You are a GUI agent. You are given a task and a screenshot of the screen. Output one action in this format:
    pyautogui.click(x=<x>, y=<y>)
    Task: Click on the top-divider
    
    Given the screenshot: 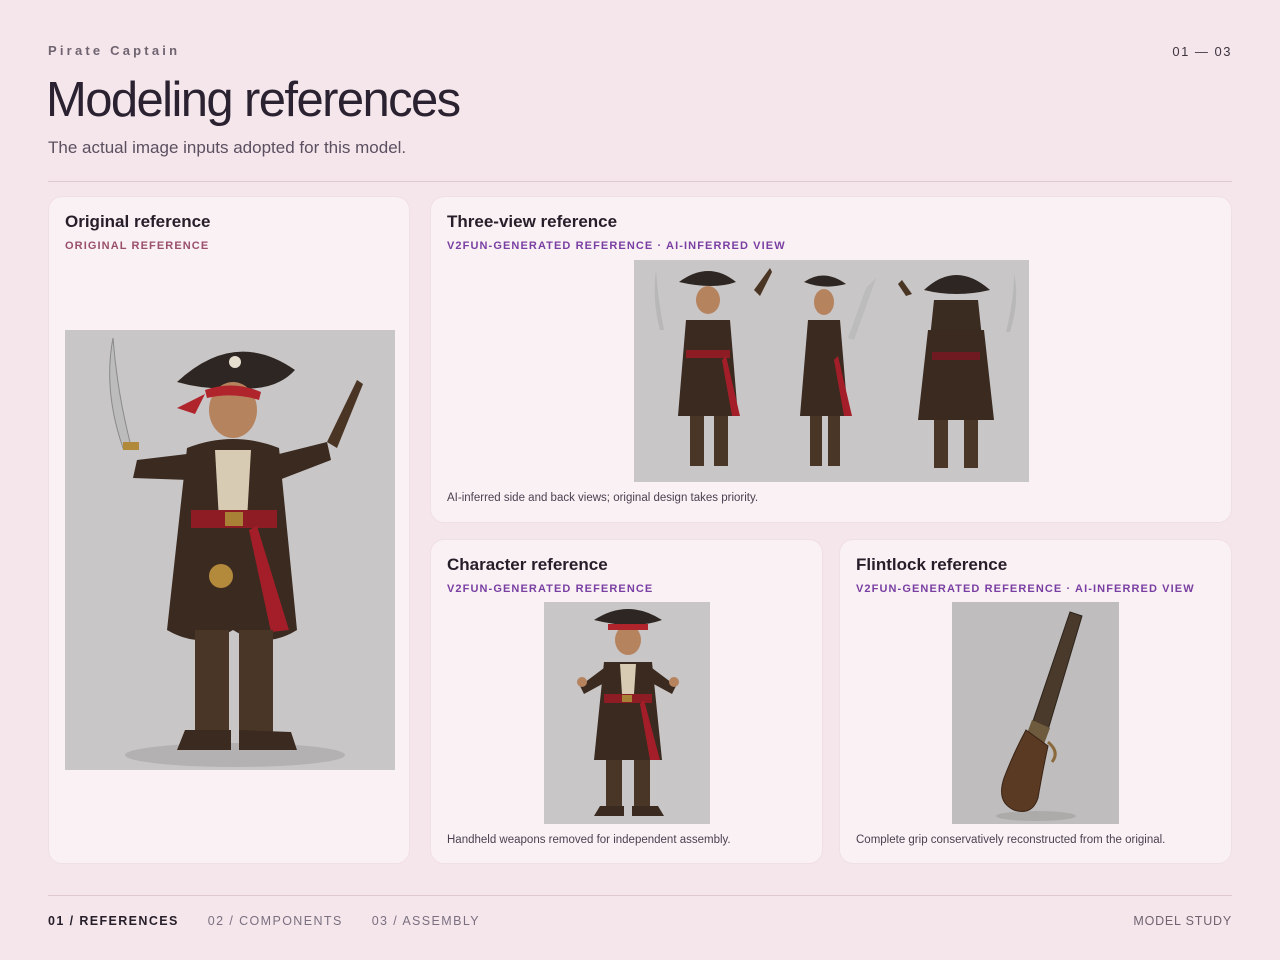 What is the action you would take?
    pyautogui.click(x=640, y=181)
    